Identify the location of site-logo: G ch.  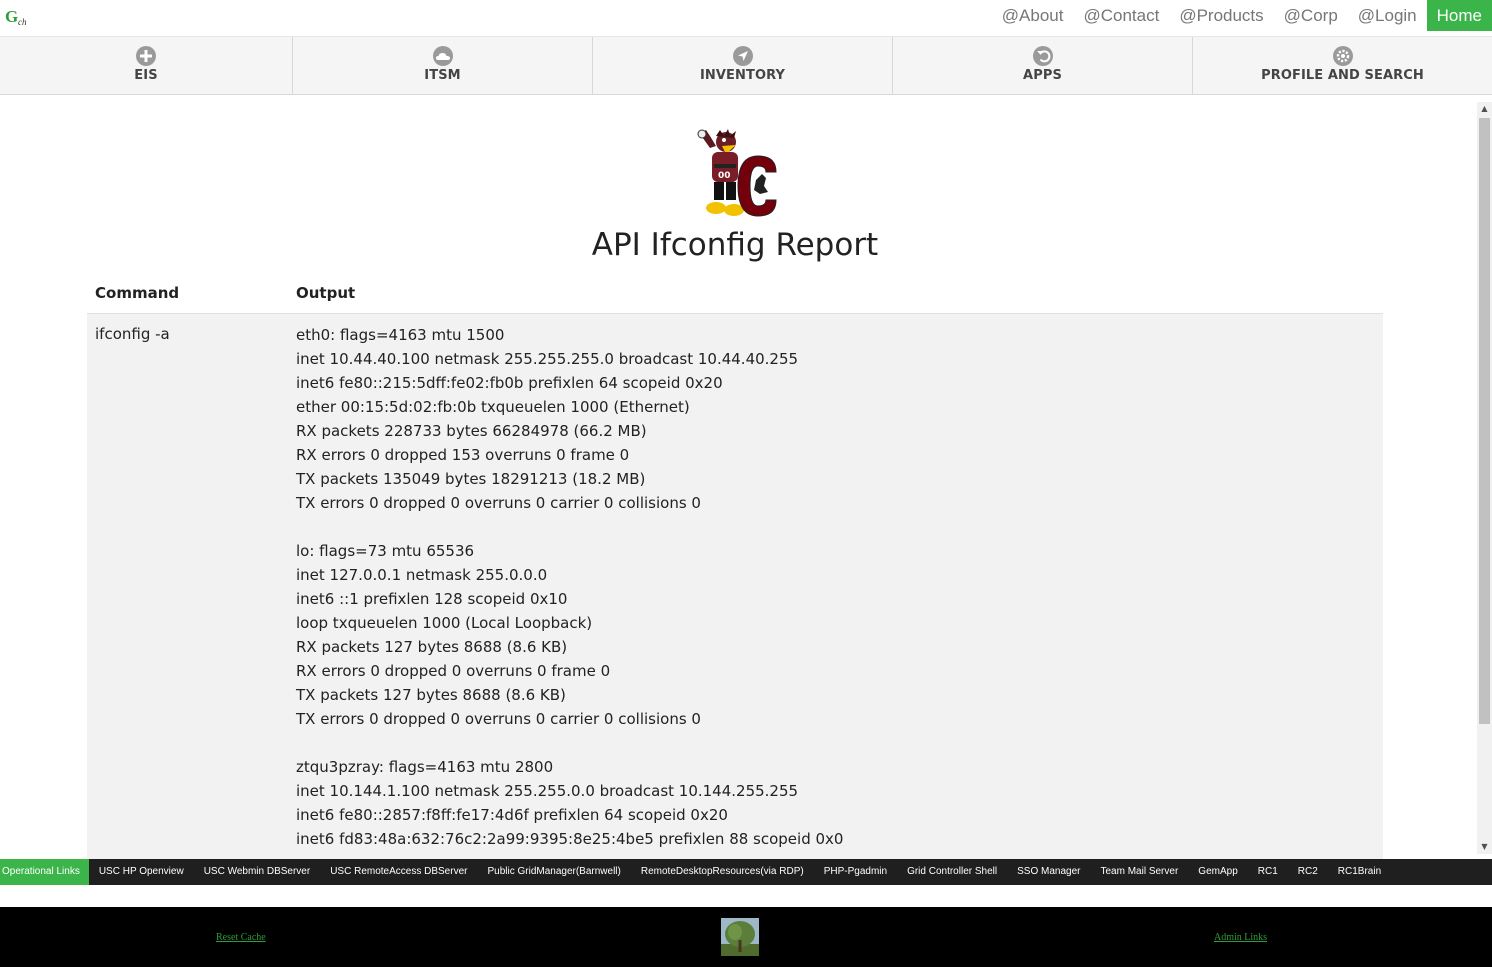
(21, 17).